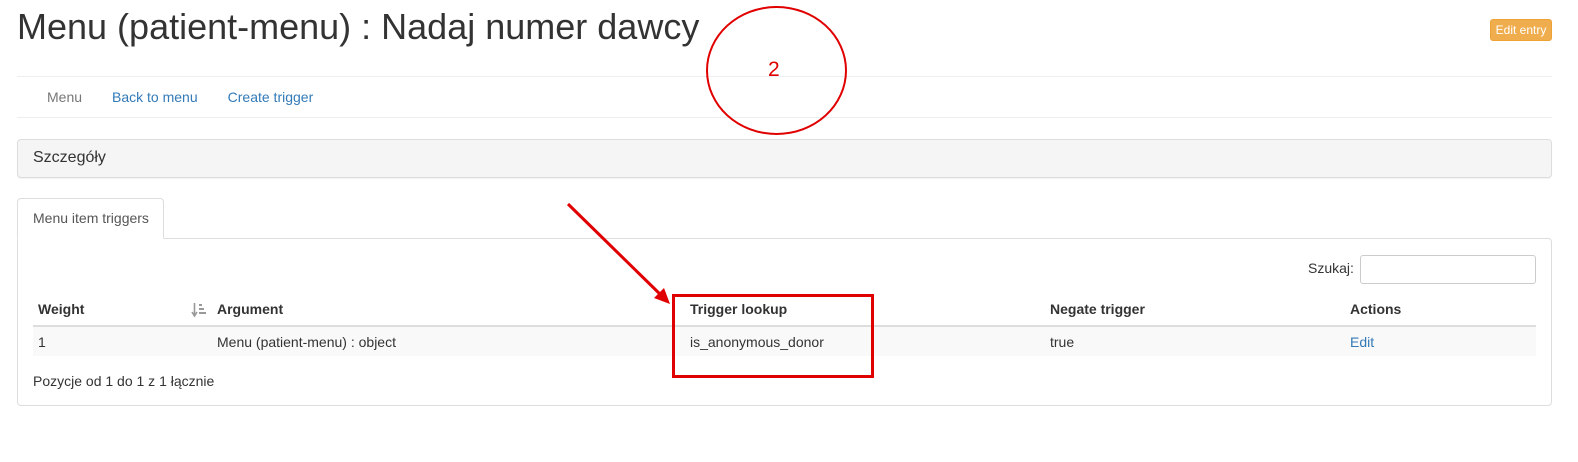 The image size is (1578, 462). I want to click on page-title: Menu (patient-menu) : Nadaj numer dawcy, so click(358, 26).